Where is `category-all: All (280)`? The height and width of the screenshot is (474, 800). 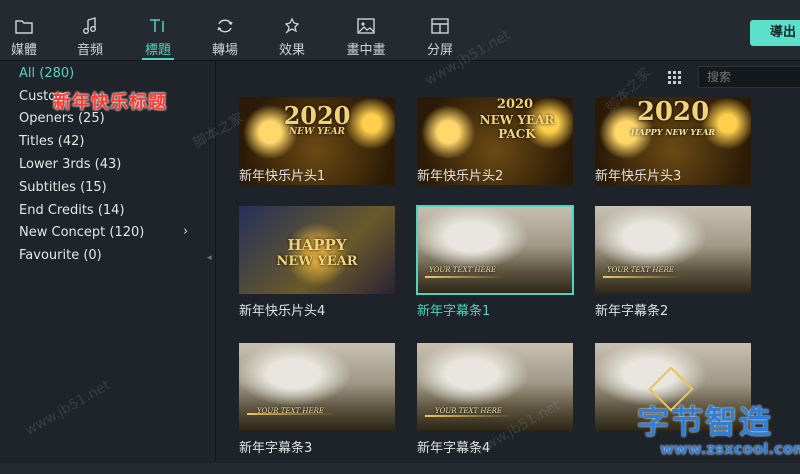 category-all: All (280) is located at coordinates (46, 73).